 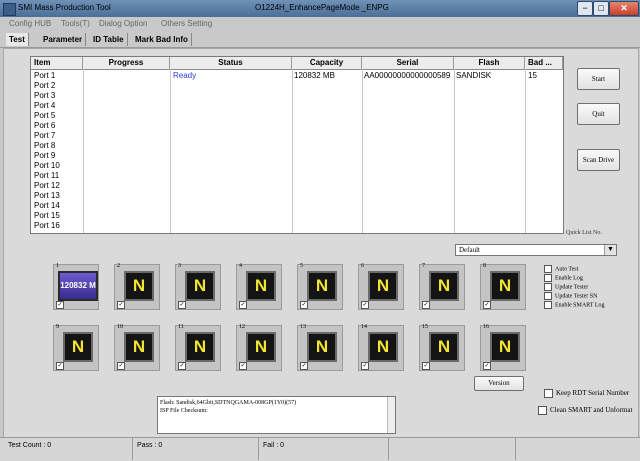 What do you see at coordinates (45, 125) in the screenshot?
I see `cell-item: Port 6` at bounding box center [45, 125].